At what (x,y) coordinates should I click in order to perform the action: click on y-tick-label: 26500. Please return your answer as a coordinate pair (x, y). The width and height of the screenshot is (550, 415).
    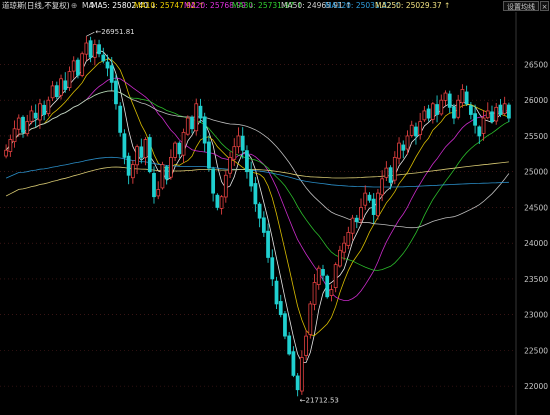
    Looking at the image, I should click on (536, 64).